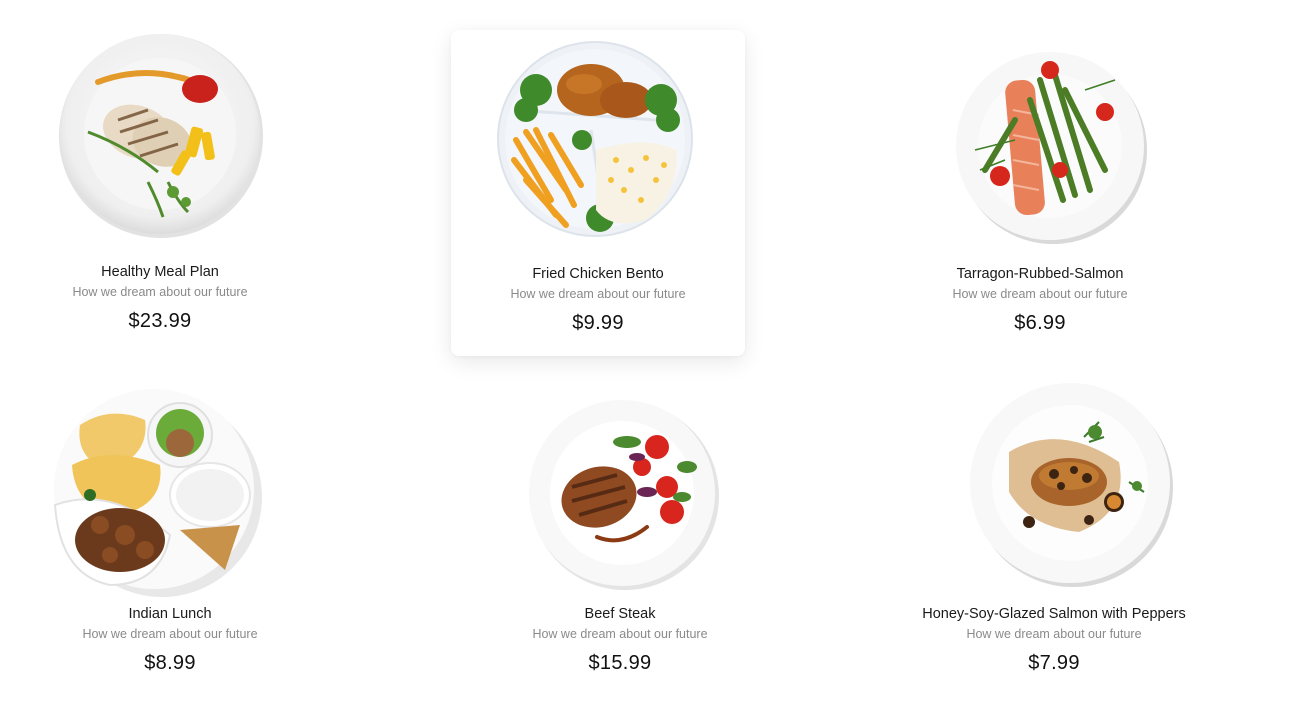  Describe the element at coordinates (620, 663) in the screenshot. I see `product-price: $15.99` at that location.